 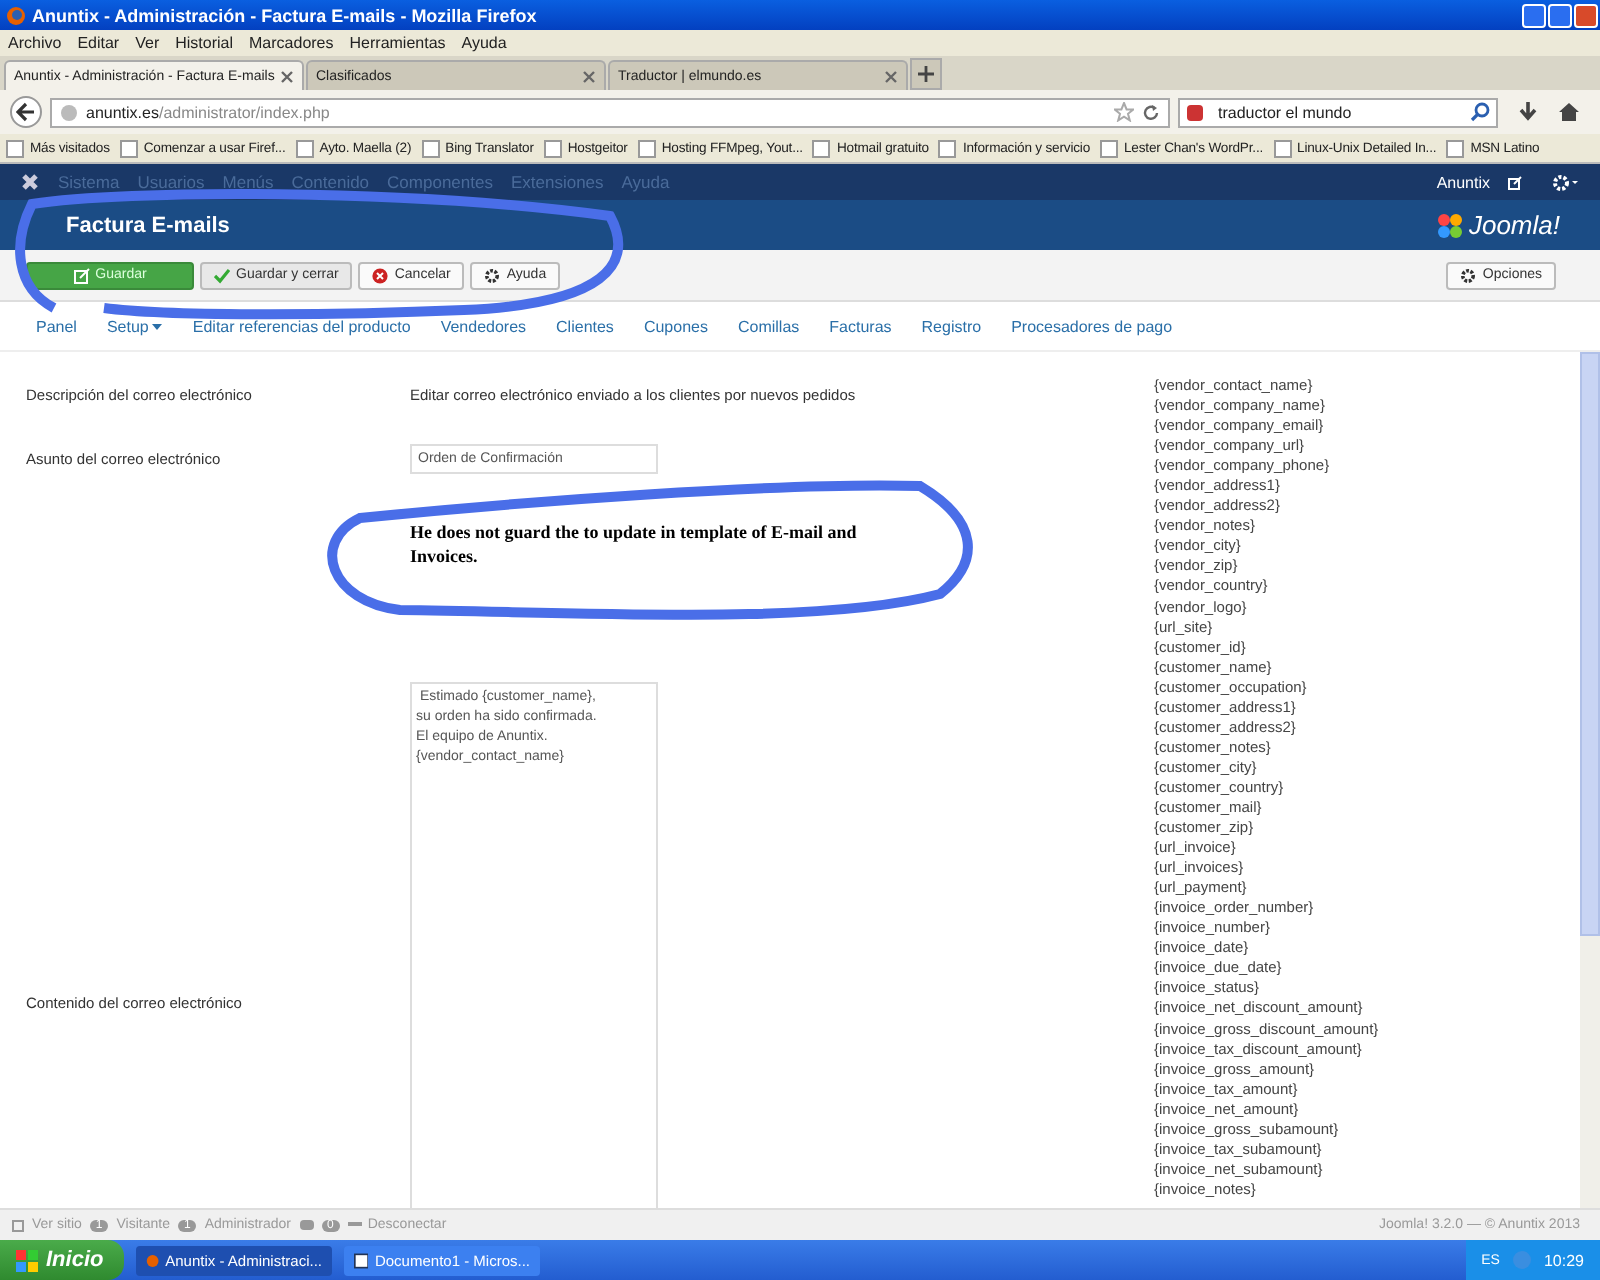 What do you see at coordinates (1590, 644) in the screenshot?
I see `scrollbar-thumb` at bounding box center [1590, 644].